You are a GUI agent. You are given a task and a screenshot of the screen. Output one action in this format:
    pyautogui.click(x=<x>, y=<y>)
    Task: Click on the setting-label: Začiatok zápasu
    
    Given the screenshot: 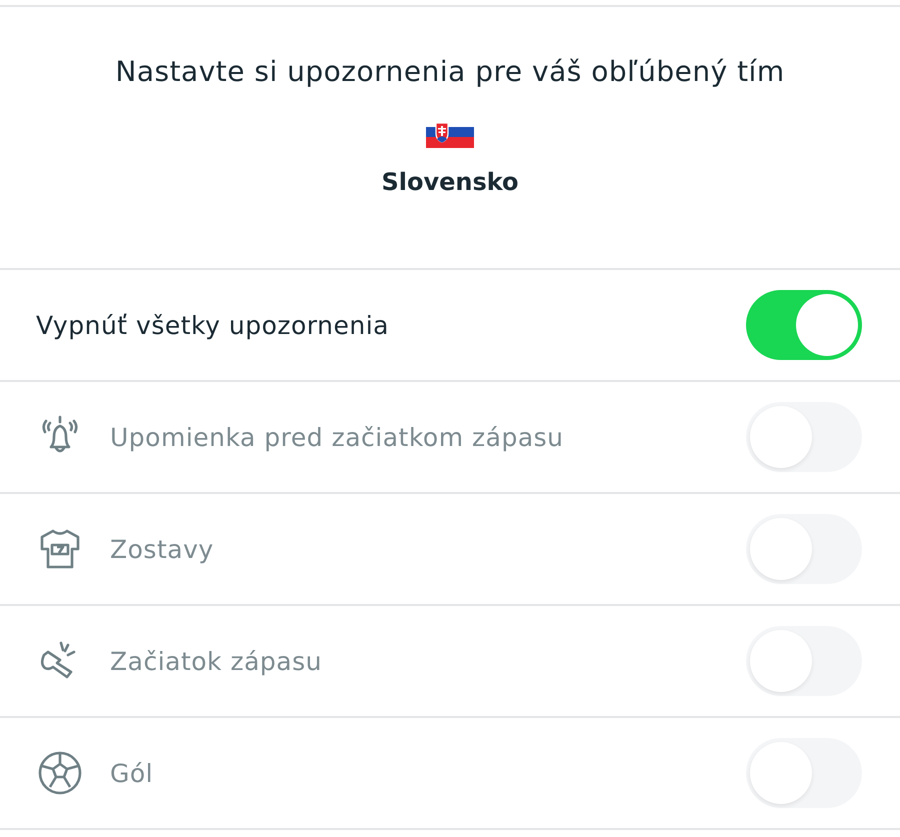 What is the action you would take?
    pyautogui.click(x=216, y=661)
    